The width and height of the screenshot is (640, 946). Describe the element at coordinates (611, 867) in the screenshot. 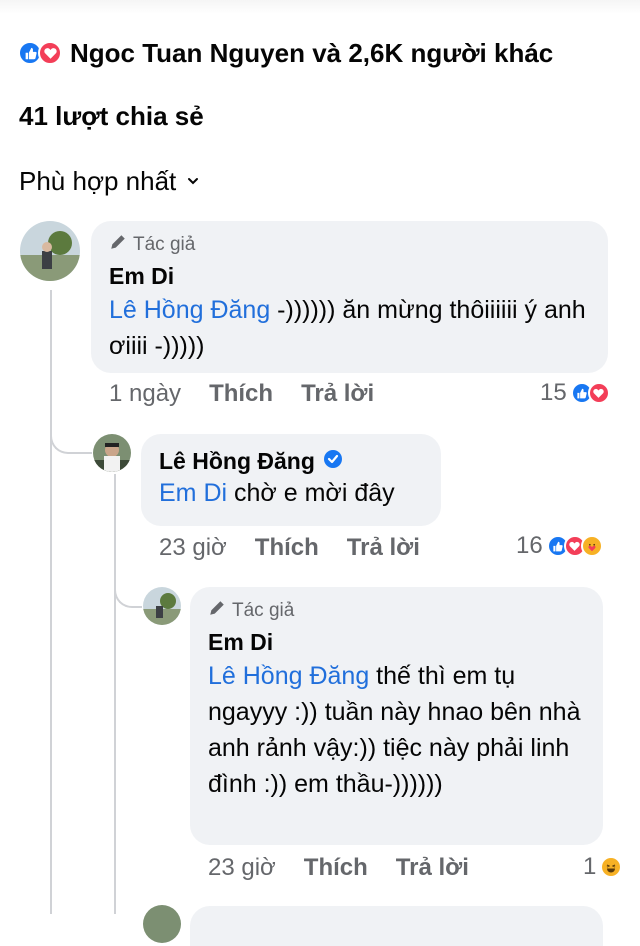

I see `haha-icon` at that location.